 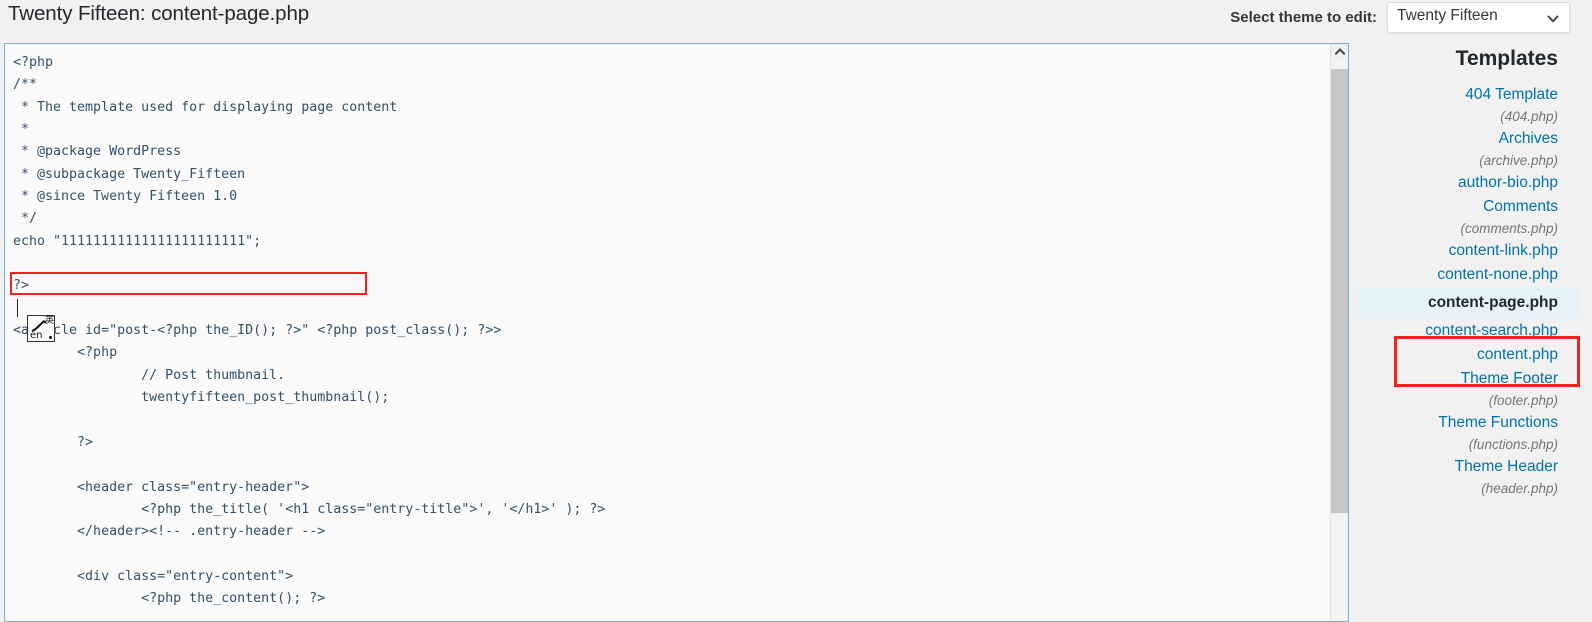 What do you see at coordinates (1458, 207) in the screenshot?
I see `template-item-name: Comments` at bounding box center [1458, 207].